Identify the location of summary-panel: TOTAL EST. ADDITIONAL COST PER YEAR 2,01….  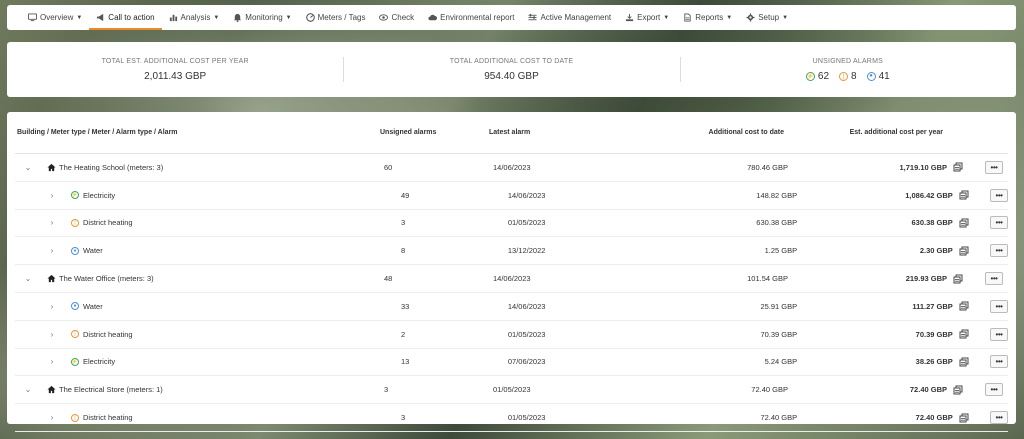
(511, 69).